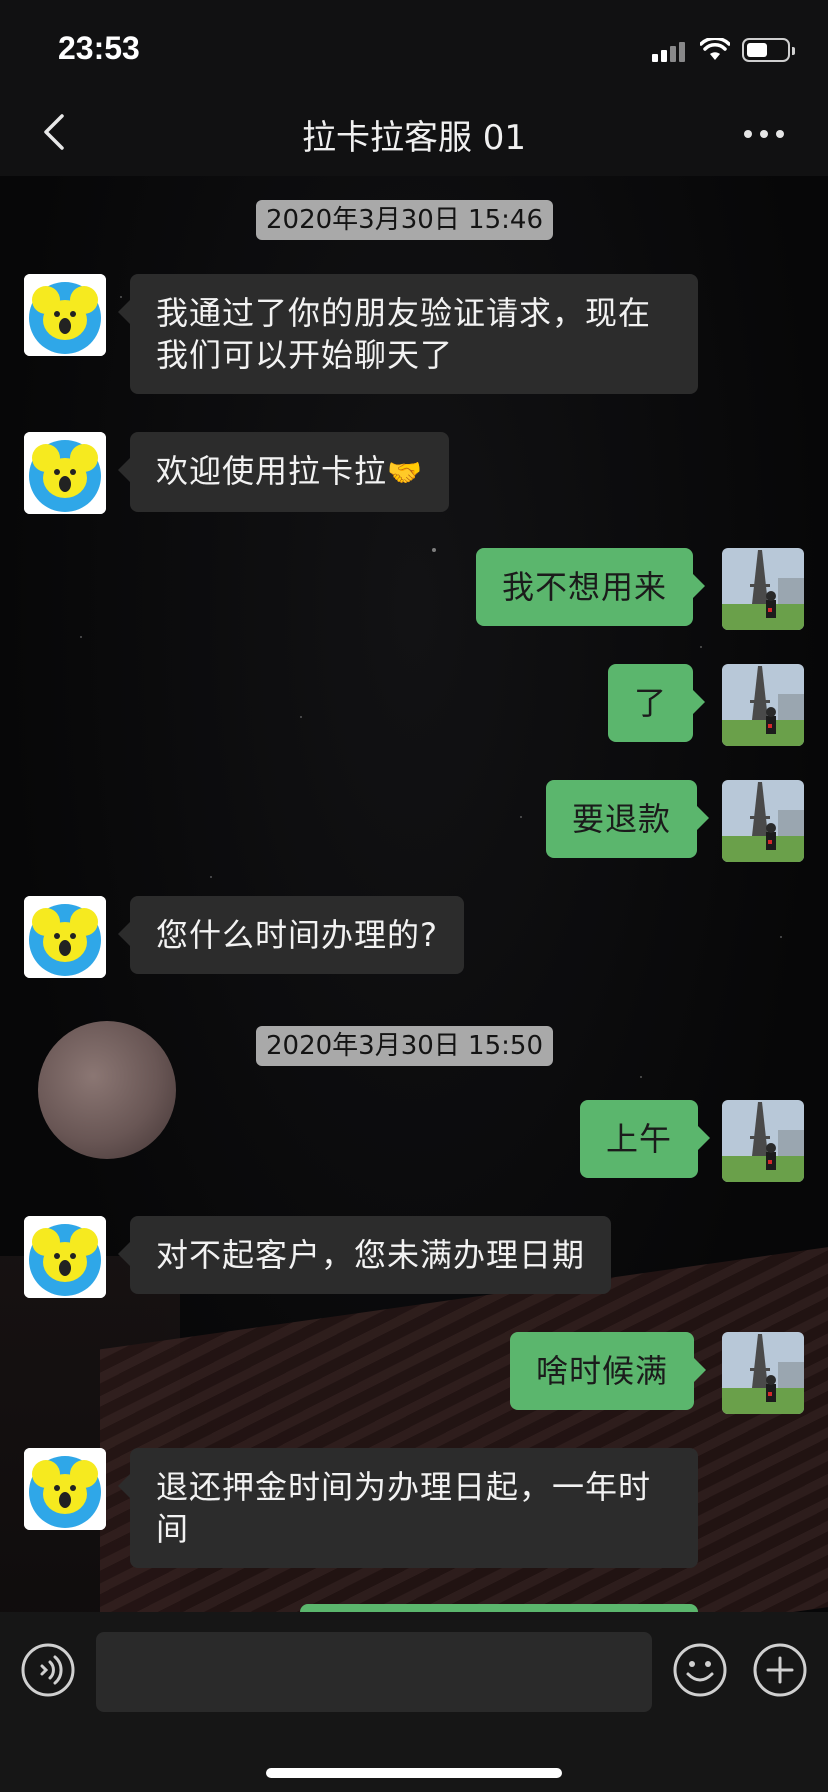 This screenshot has height=1792, width=828. What do you see at coordinates (364, 1255) in the screenshot?
I see `message-bubble: 对不起客户，您未满办理日期` at bounding box center [364, 1255].